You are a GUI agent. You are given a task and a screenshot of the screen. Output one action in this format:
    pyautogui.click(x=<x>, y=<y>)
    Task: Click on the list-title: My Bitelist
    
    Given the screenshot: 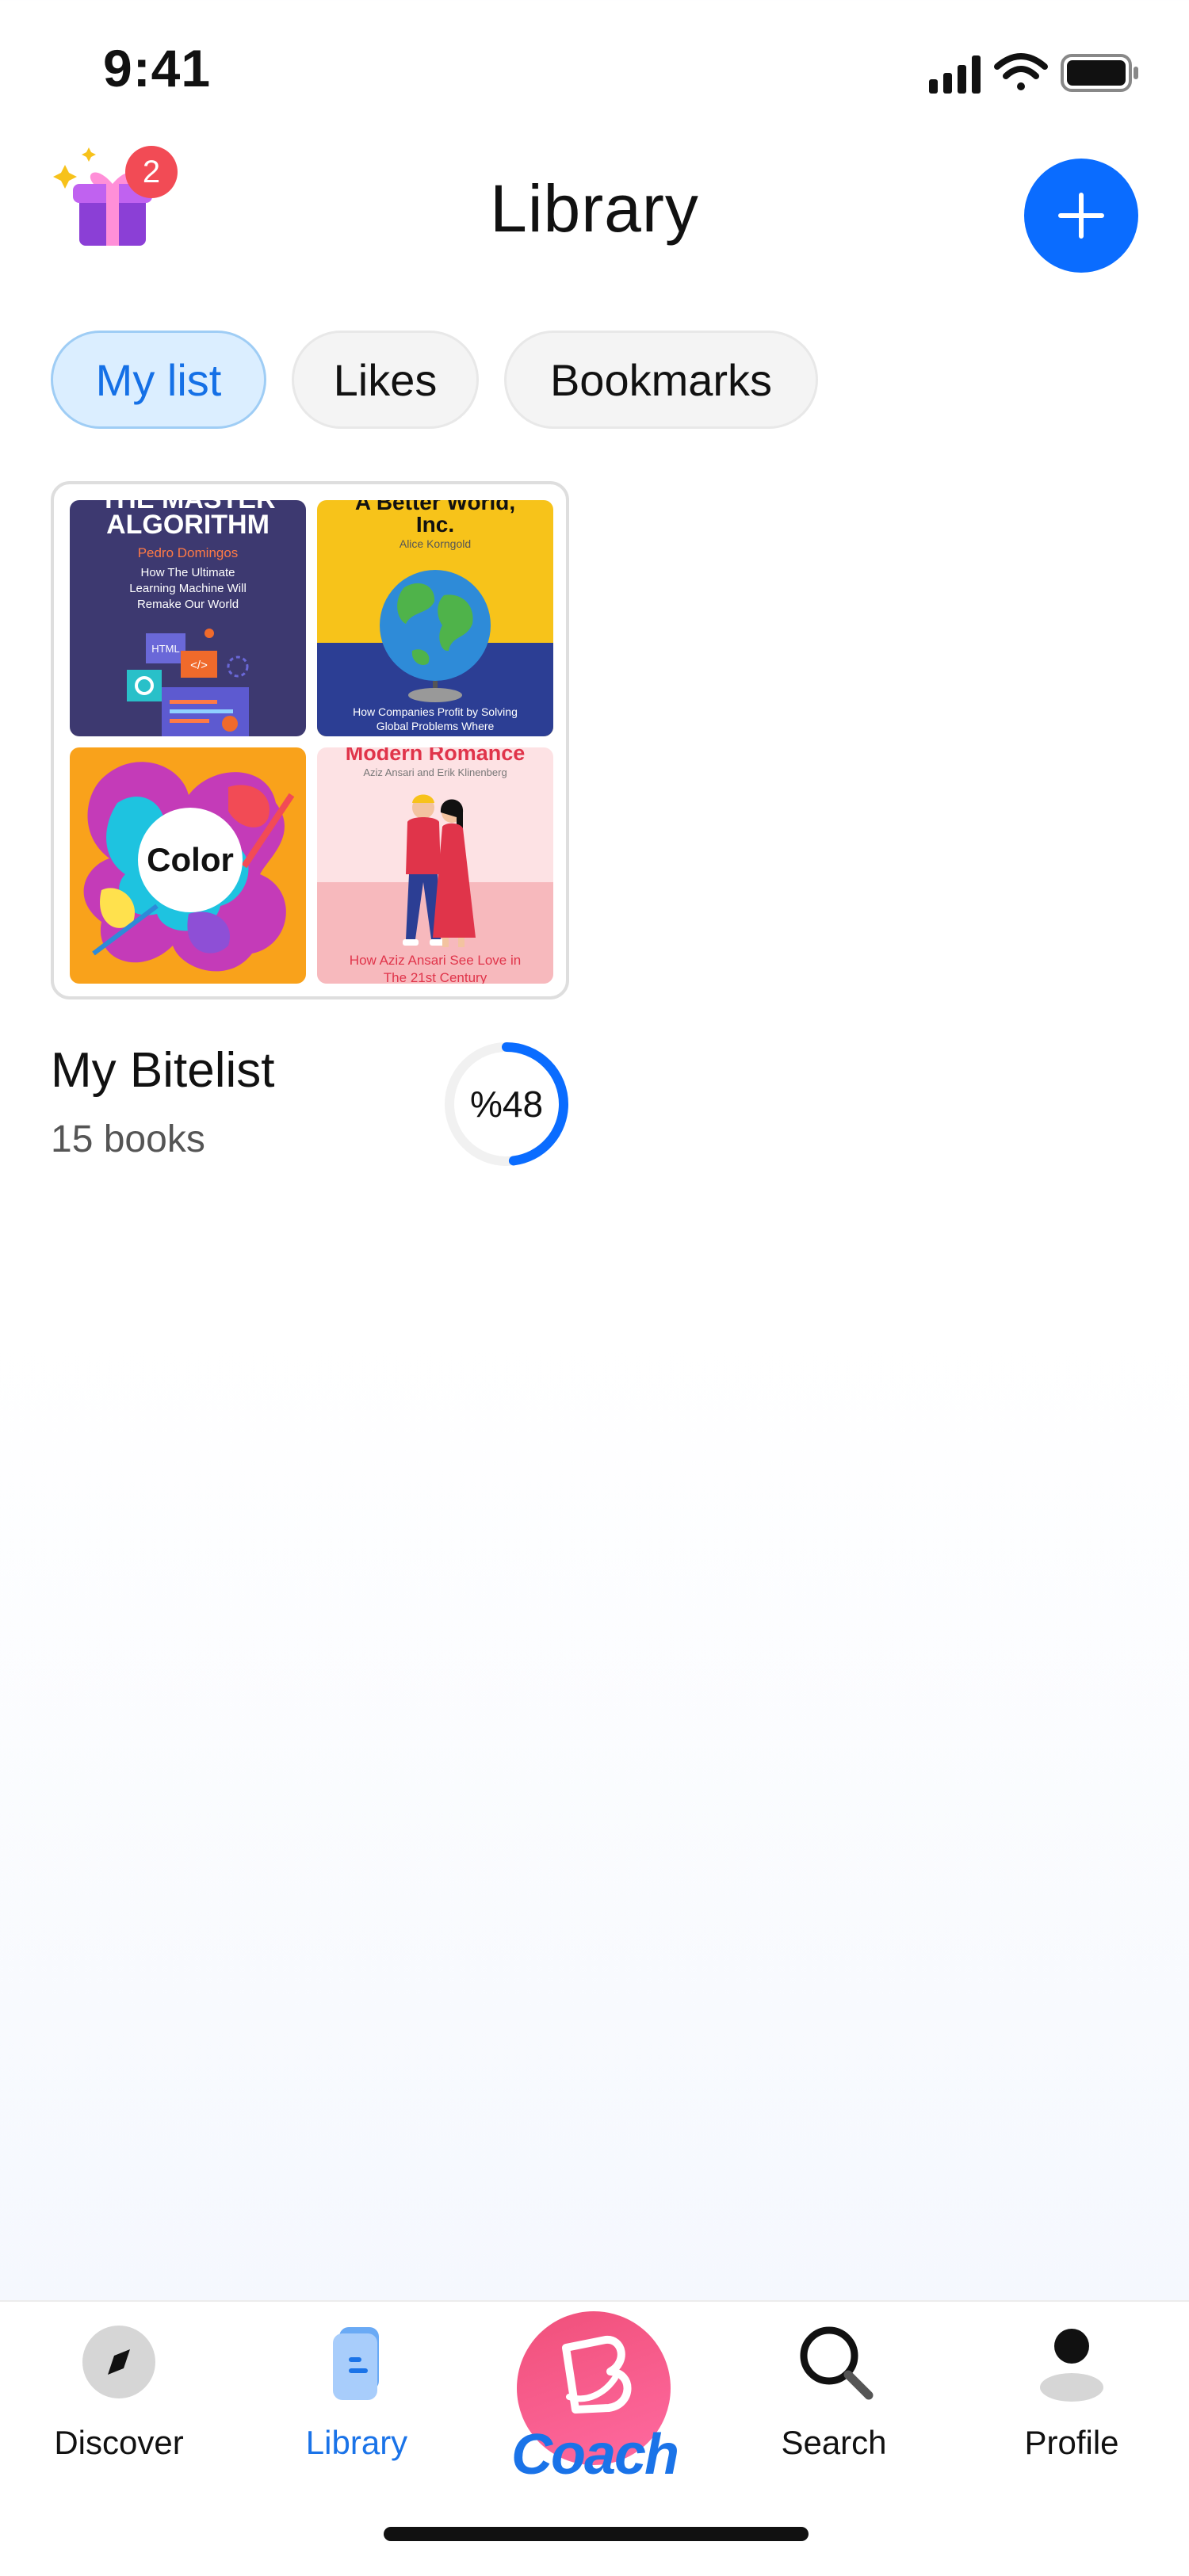 What is the action you would take?
    pyautogui.click(x=163, y=1070)
    